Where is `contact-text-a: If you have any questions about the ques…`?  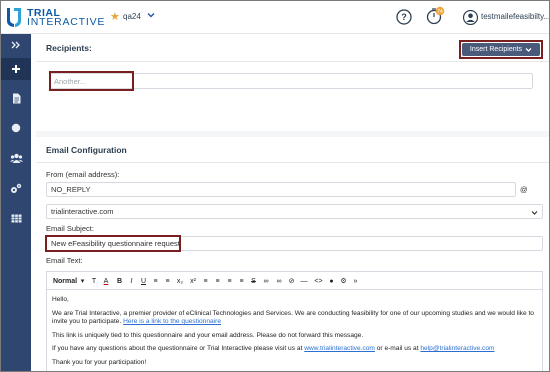
contact-text-a: If you have any questions about the ques… is located at coordinates (177, 349).